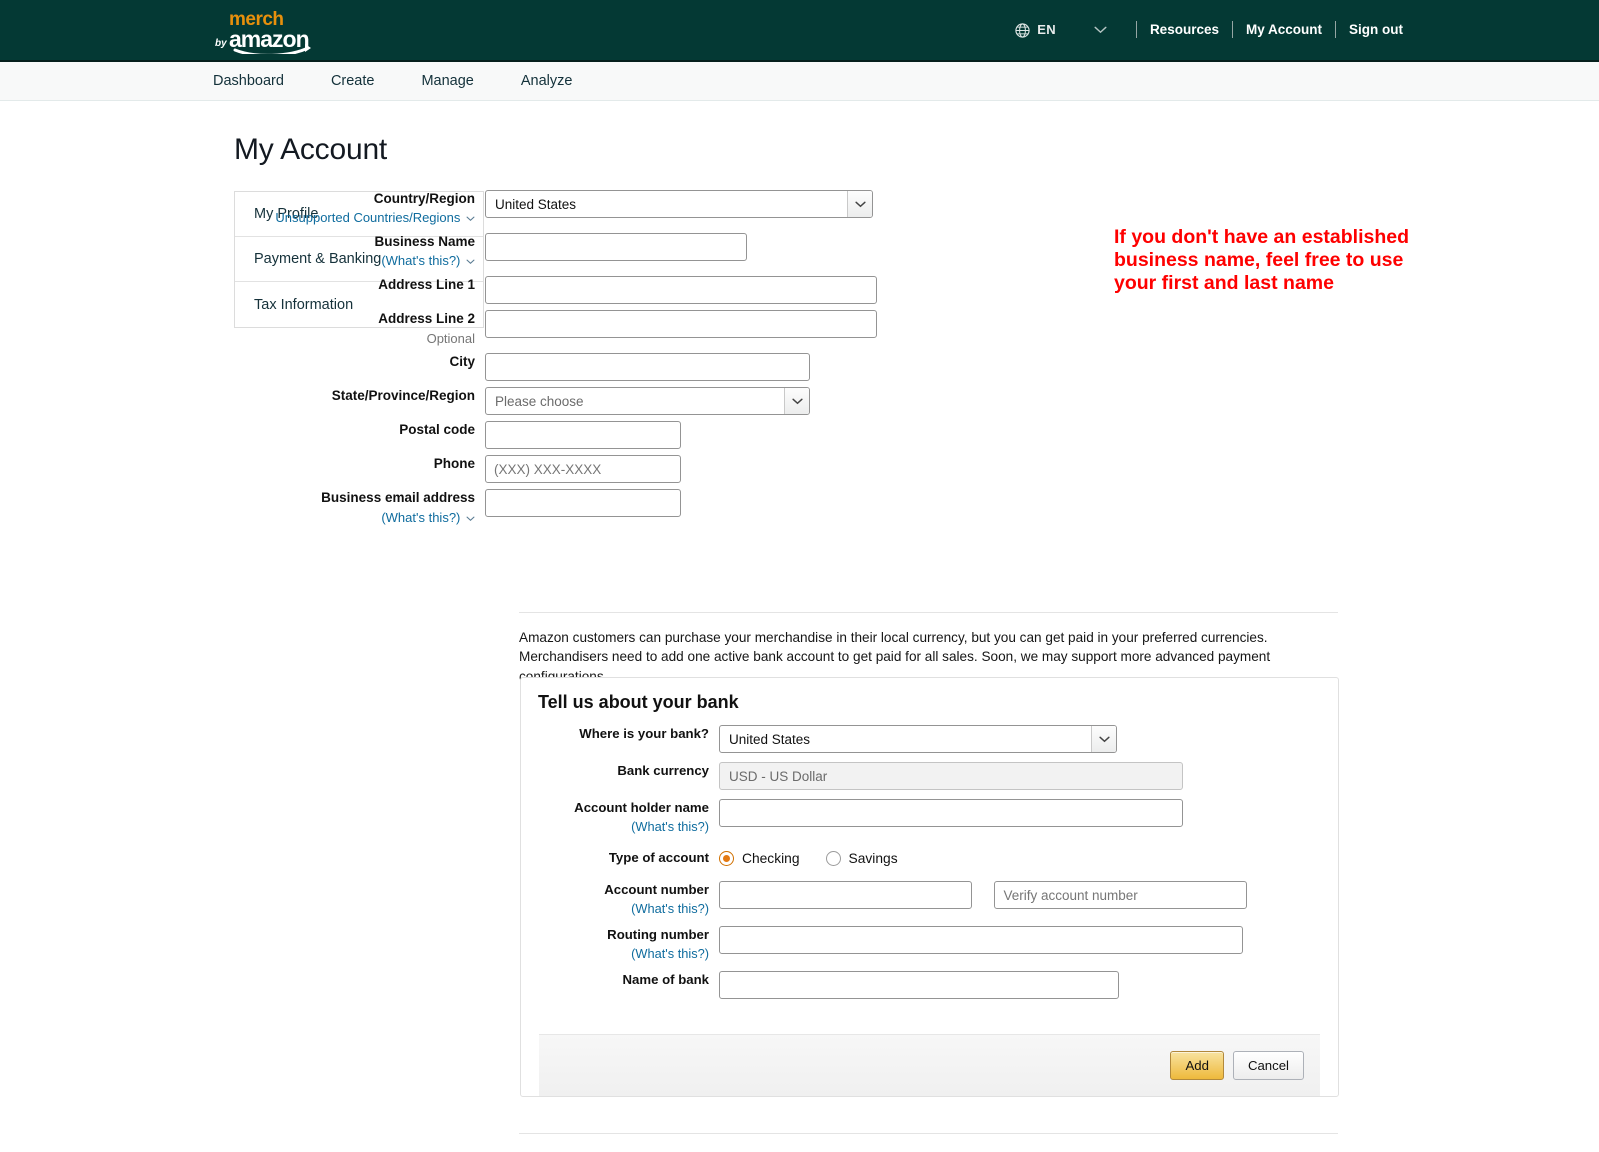  I want to click on field-row-city: City, so click(799, 367).